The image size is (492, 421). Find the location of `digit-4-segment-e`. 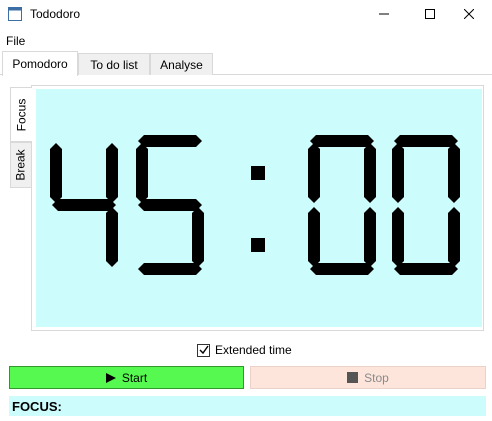

digit-4-segment-e is located at coordinates (398, 237).